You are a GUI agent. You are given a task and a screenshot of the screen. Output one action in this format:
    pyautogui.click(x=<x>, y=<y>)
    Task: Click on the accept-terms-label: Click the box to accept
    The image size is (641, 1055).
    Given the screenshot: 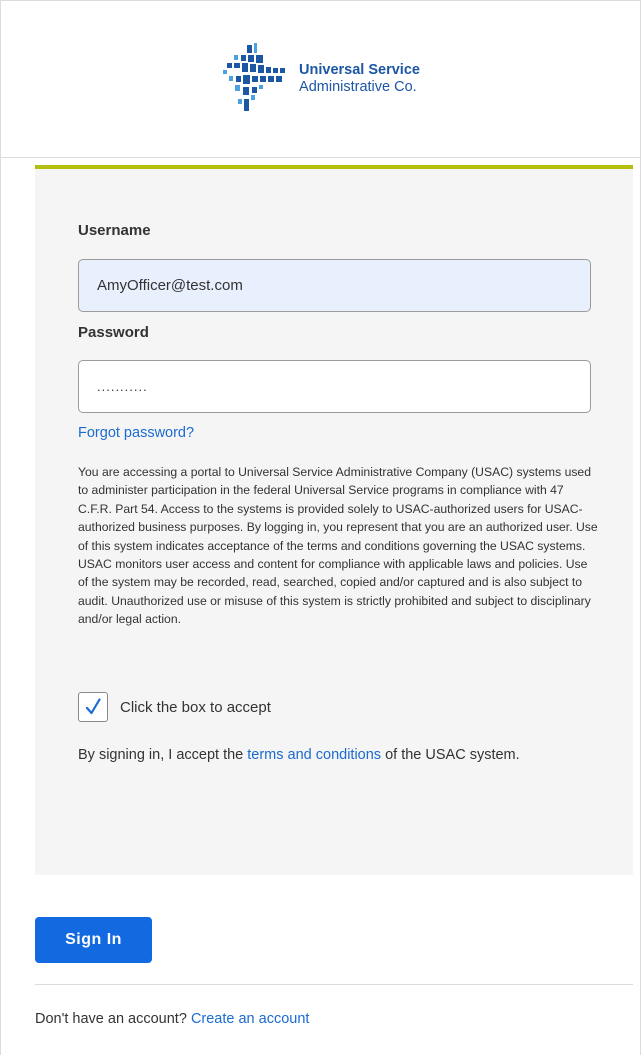 What is the action you would take?
    pyautogui.click(x=195, y=707)
    